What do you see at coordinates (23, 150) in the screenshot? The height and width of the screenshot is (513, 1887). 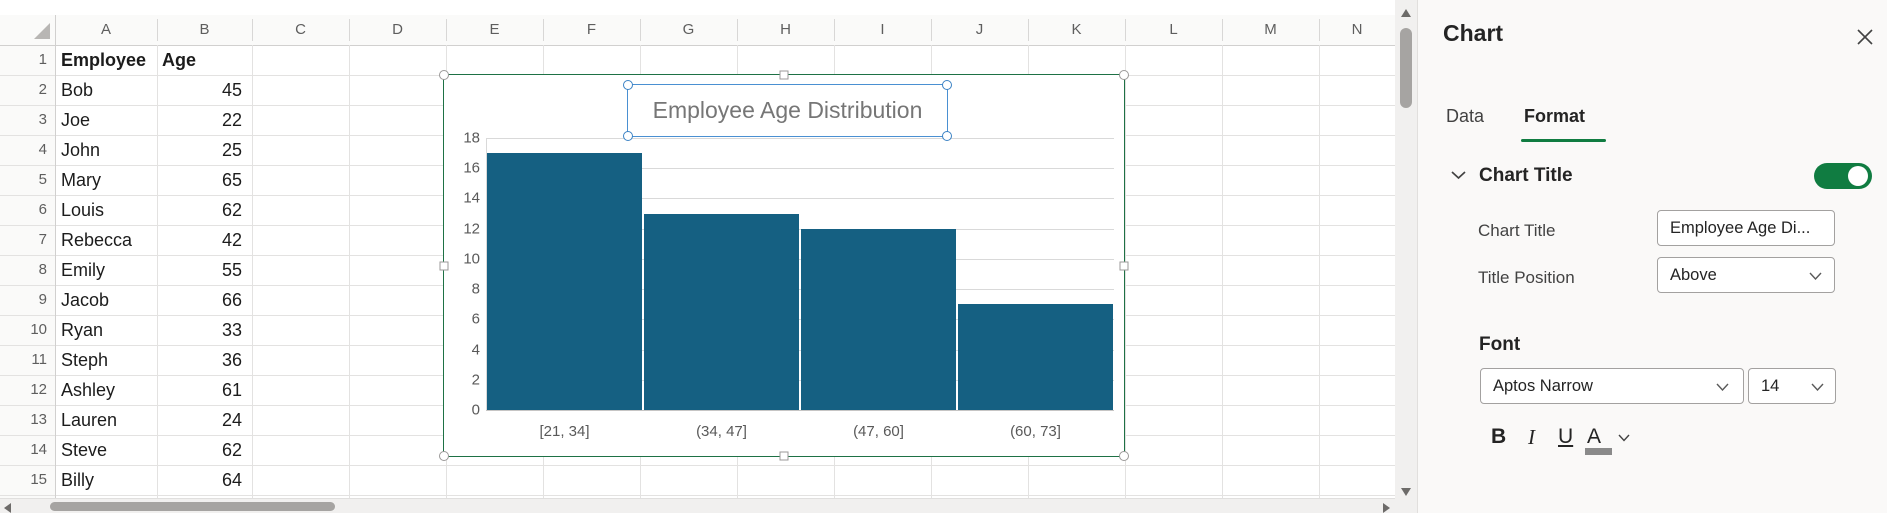 I see `row-header-4: 4` at bounding box center [23, 150].